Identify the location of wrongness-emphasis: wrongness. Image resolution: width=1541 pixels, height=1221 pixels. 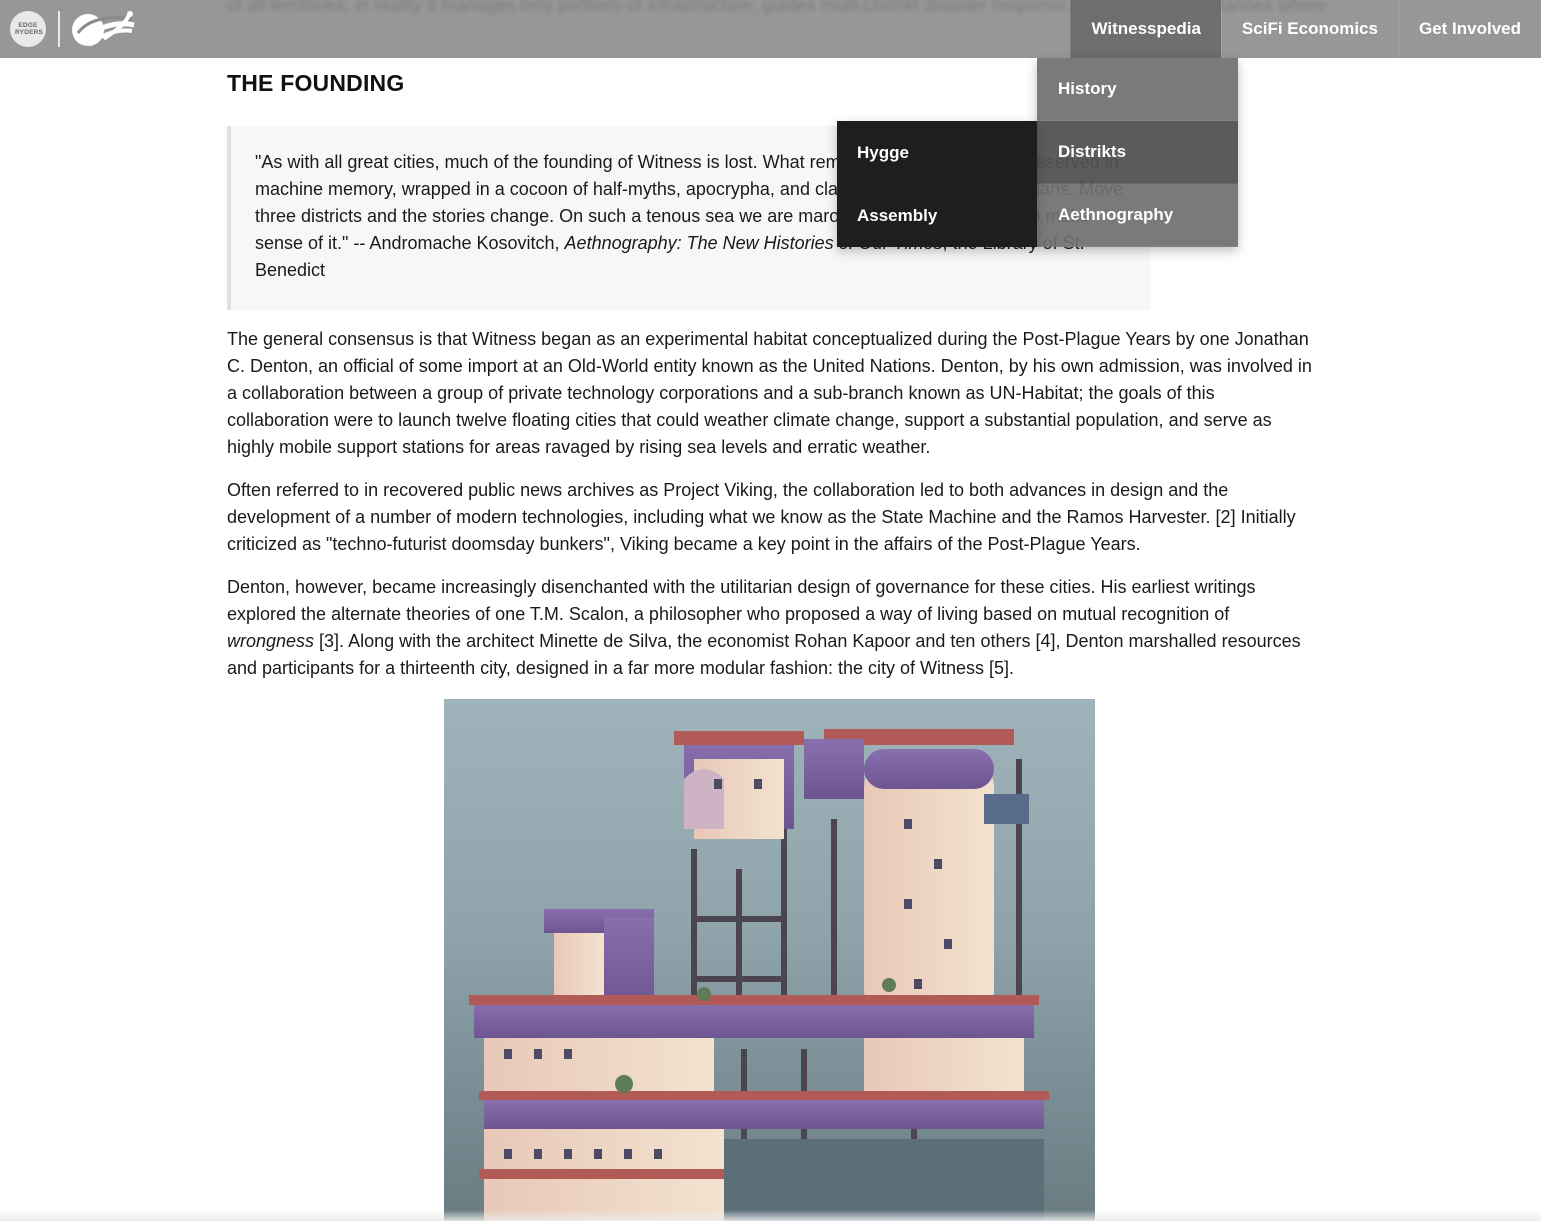
(271, 641).